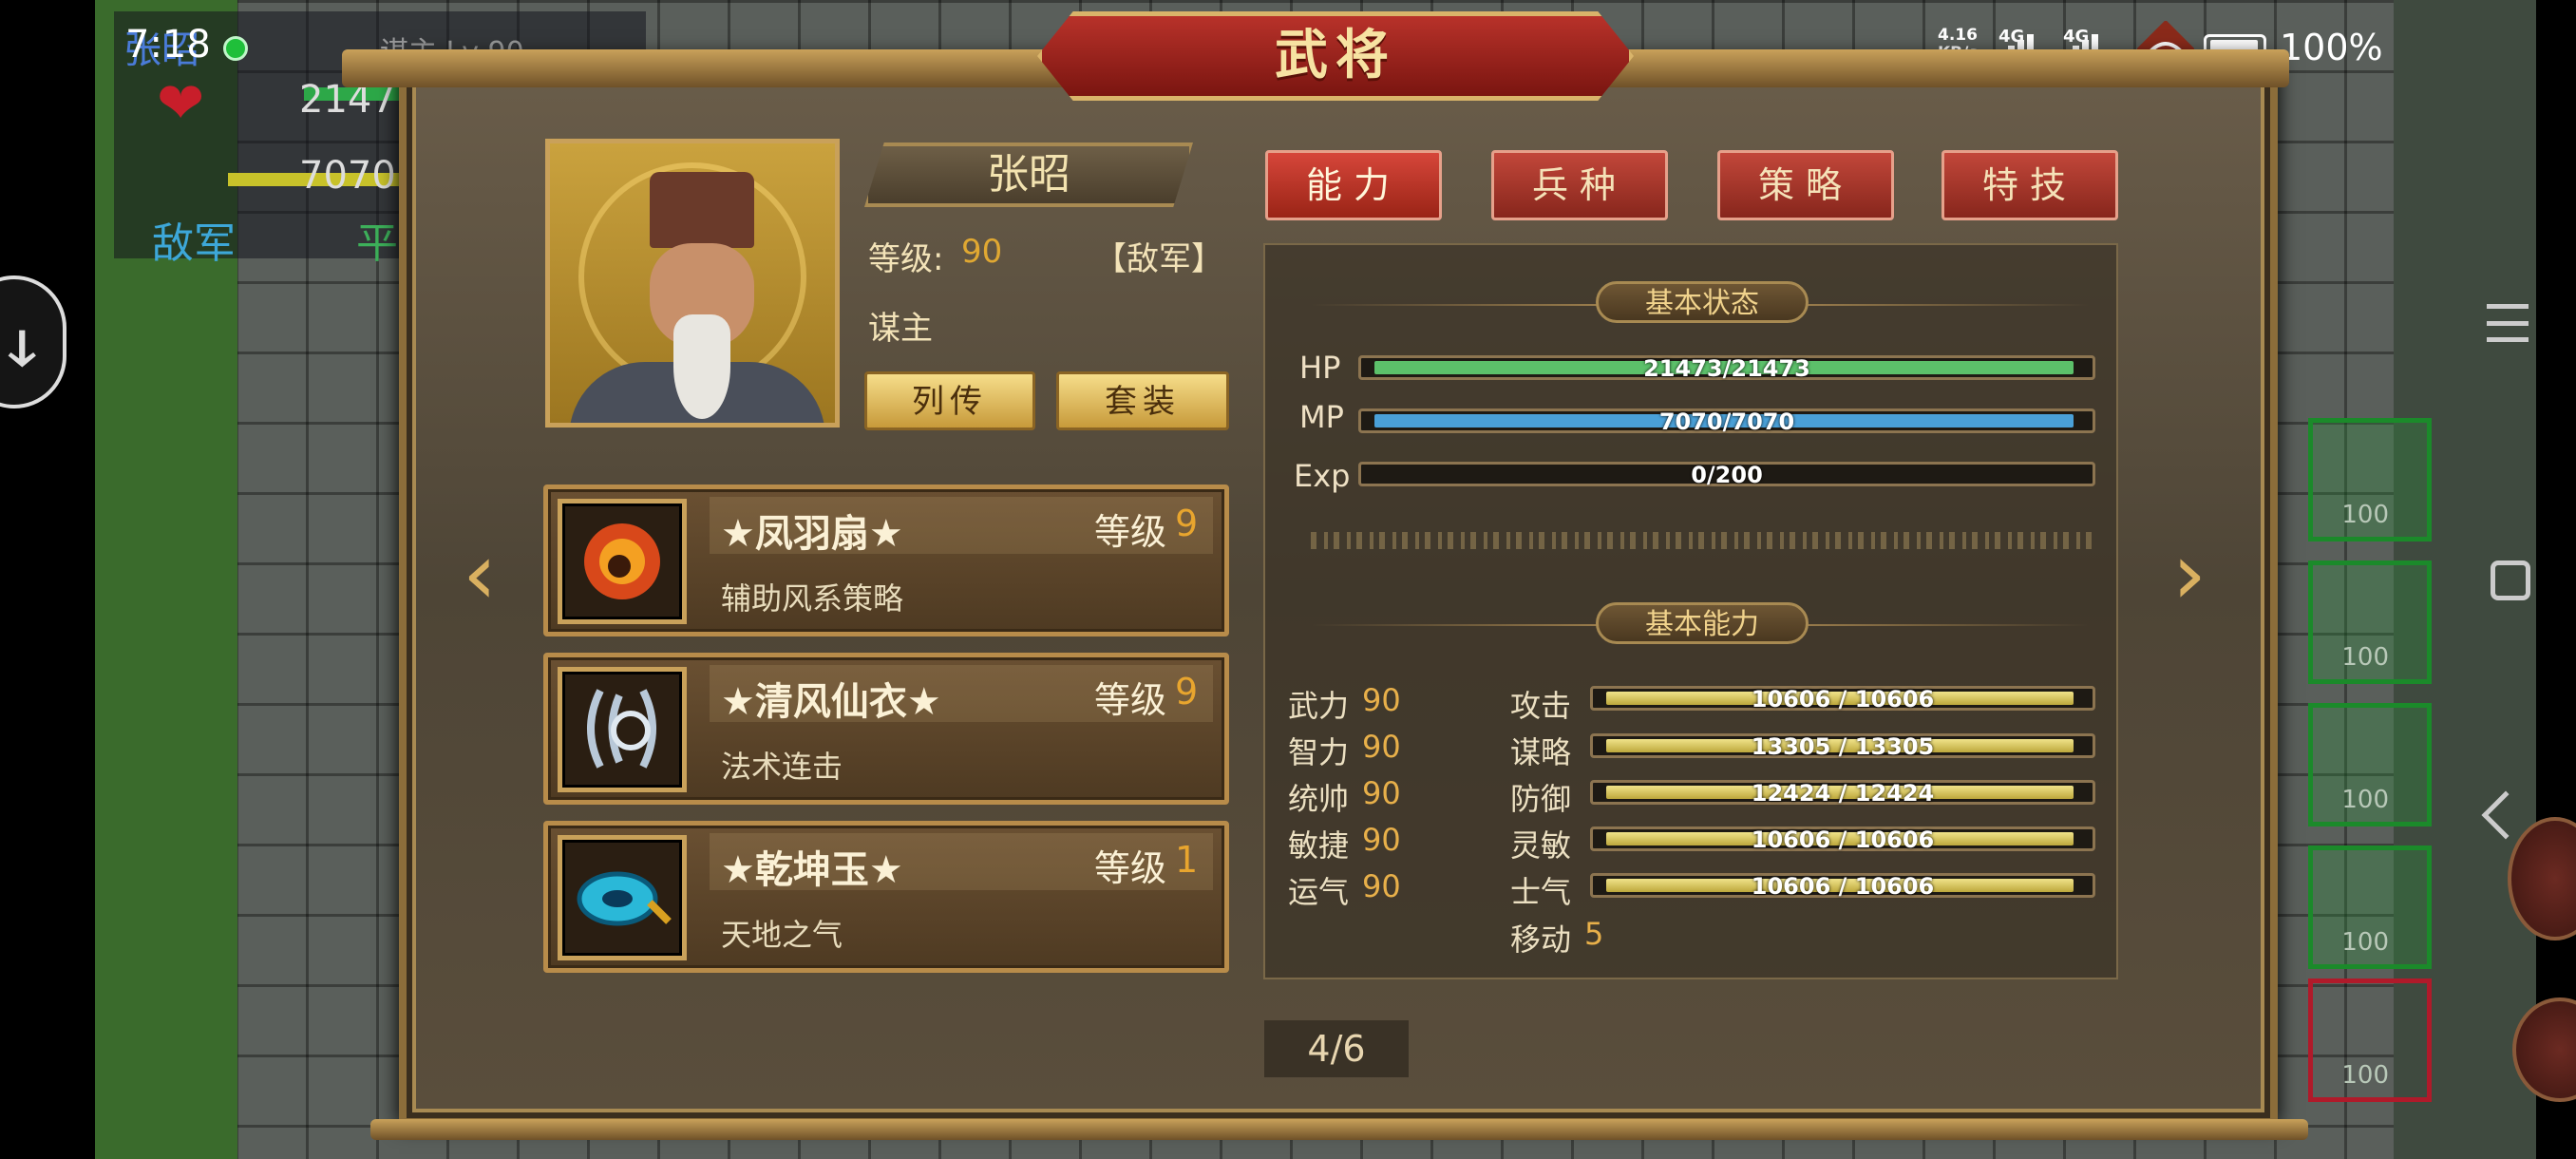 Image resolution: width=2576 pixels, height=1159 pixels. Describe the element at coordinates (2189, 575) in the screenshot. I see `next-general-button: ›` at that location.